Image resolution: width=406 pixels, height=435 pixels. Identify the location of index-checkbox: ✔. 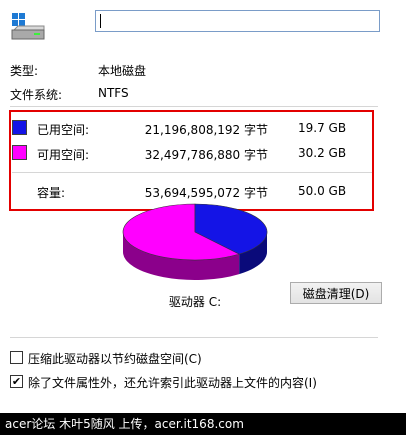
(16, 381).